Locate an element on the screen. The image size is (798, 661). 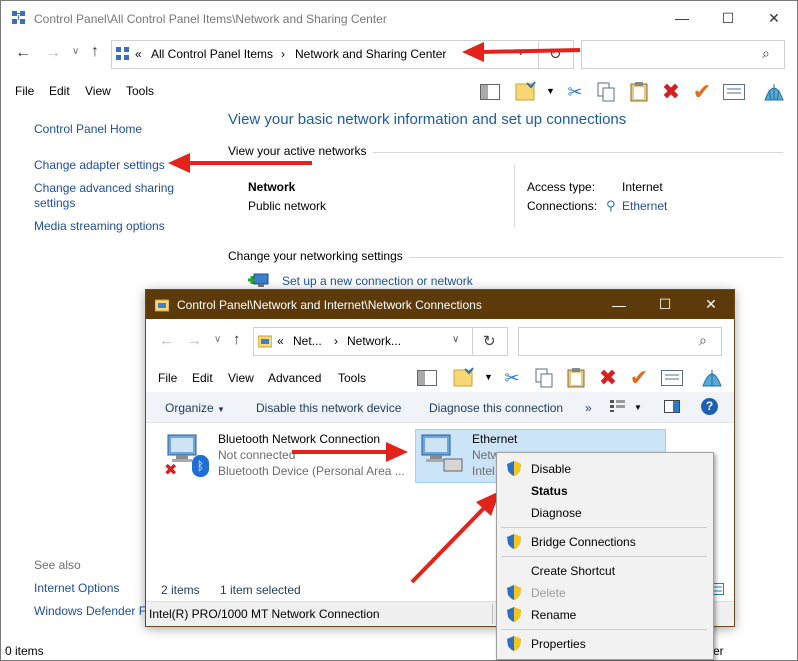
menu-bridge-connections: Bridge Connections is located at coordinates (583, 542).